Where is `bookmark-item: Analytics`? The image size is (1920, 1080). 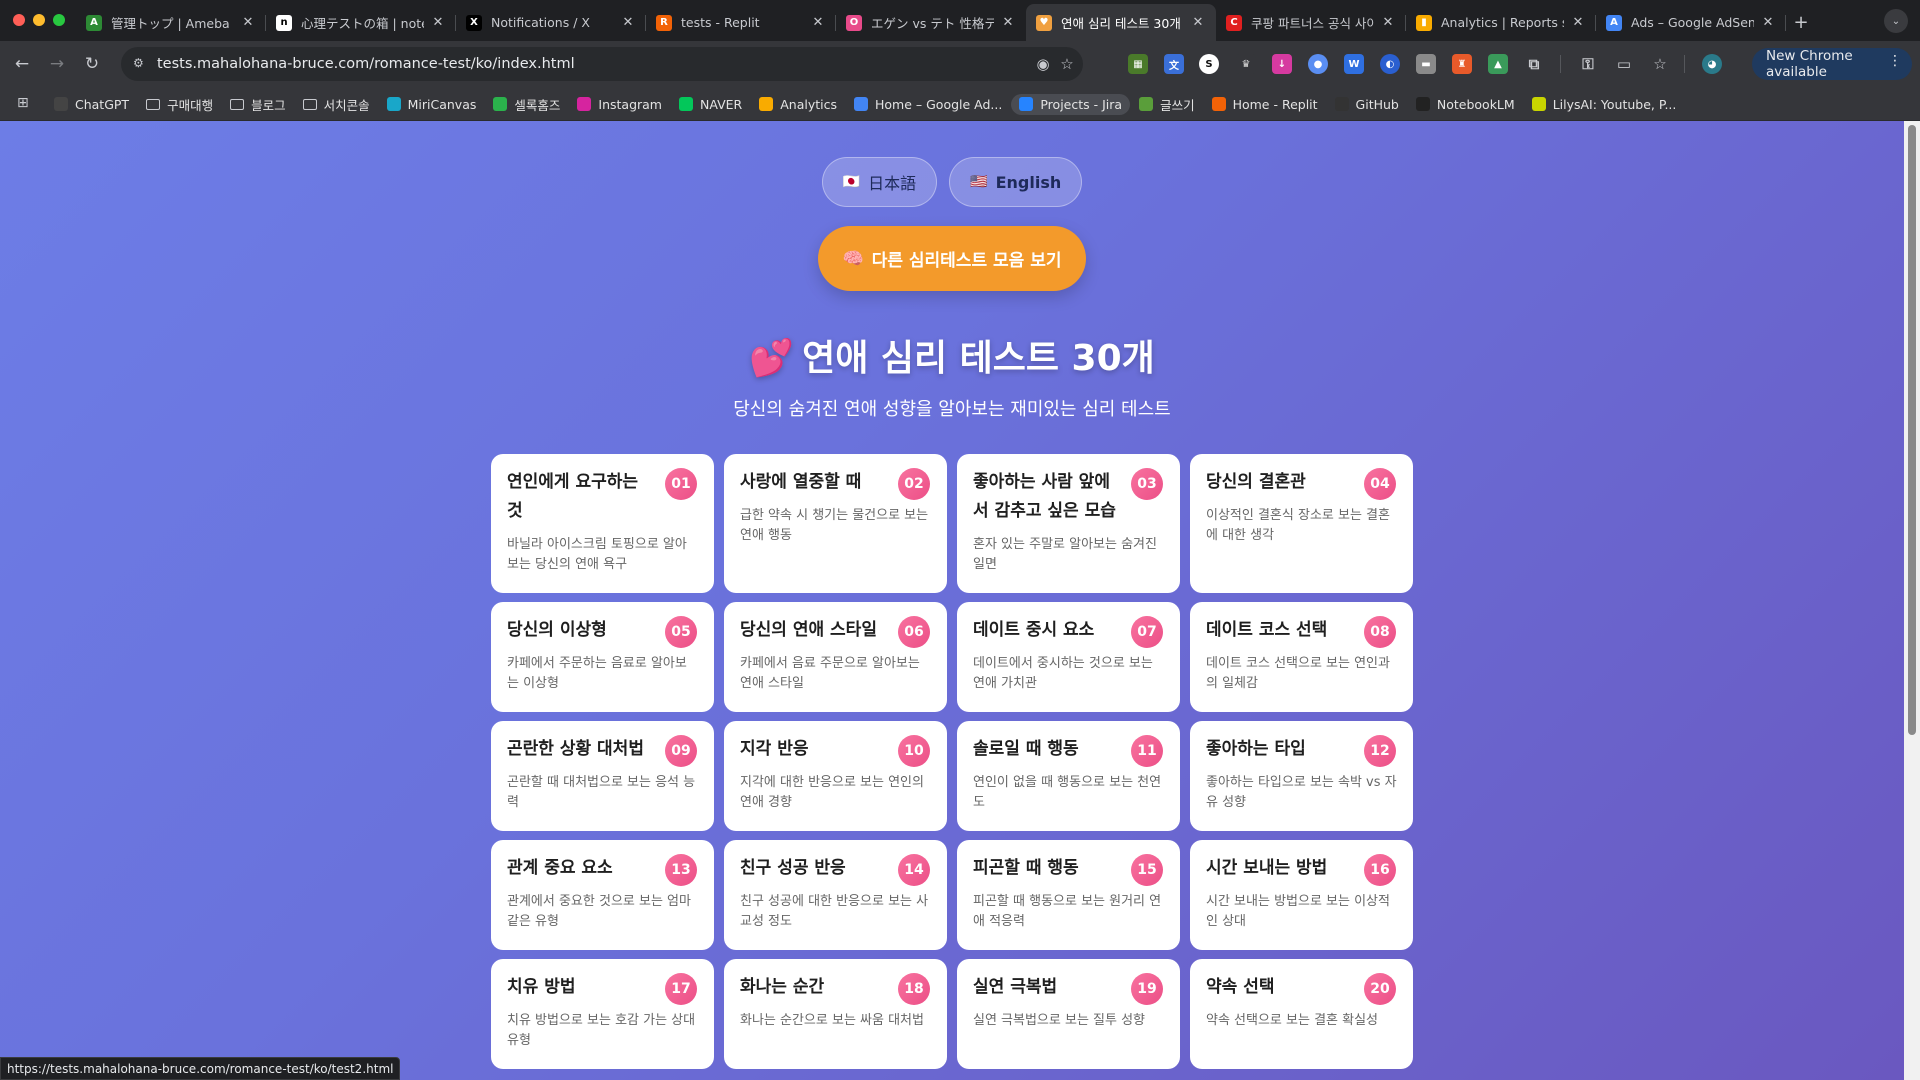
bookmark-item: Analytics is located at coordinates (798, 104).